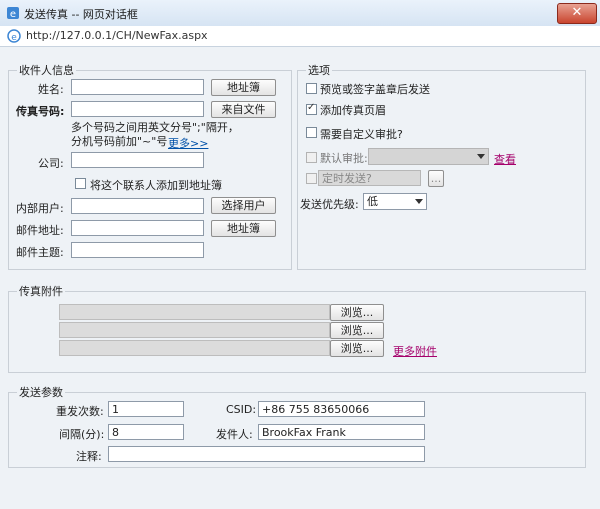  Describe the element at coordinates (300, 13) in the screenshot. I see `title-bar: e 发送传真 -- 网页对话框 ✕` at that location.